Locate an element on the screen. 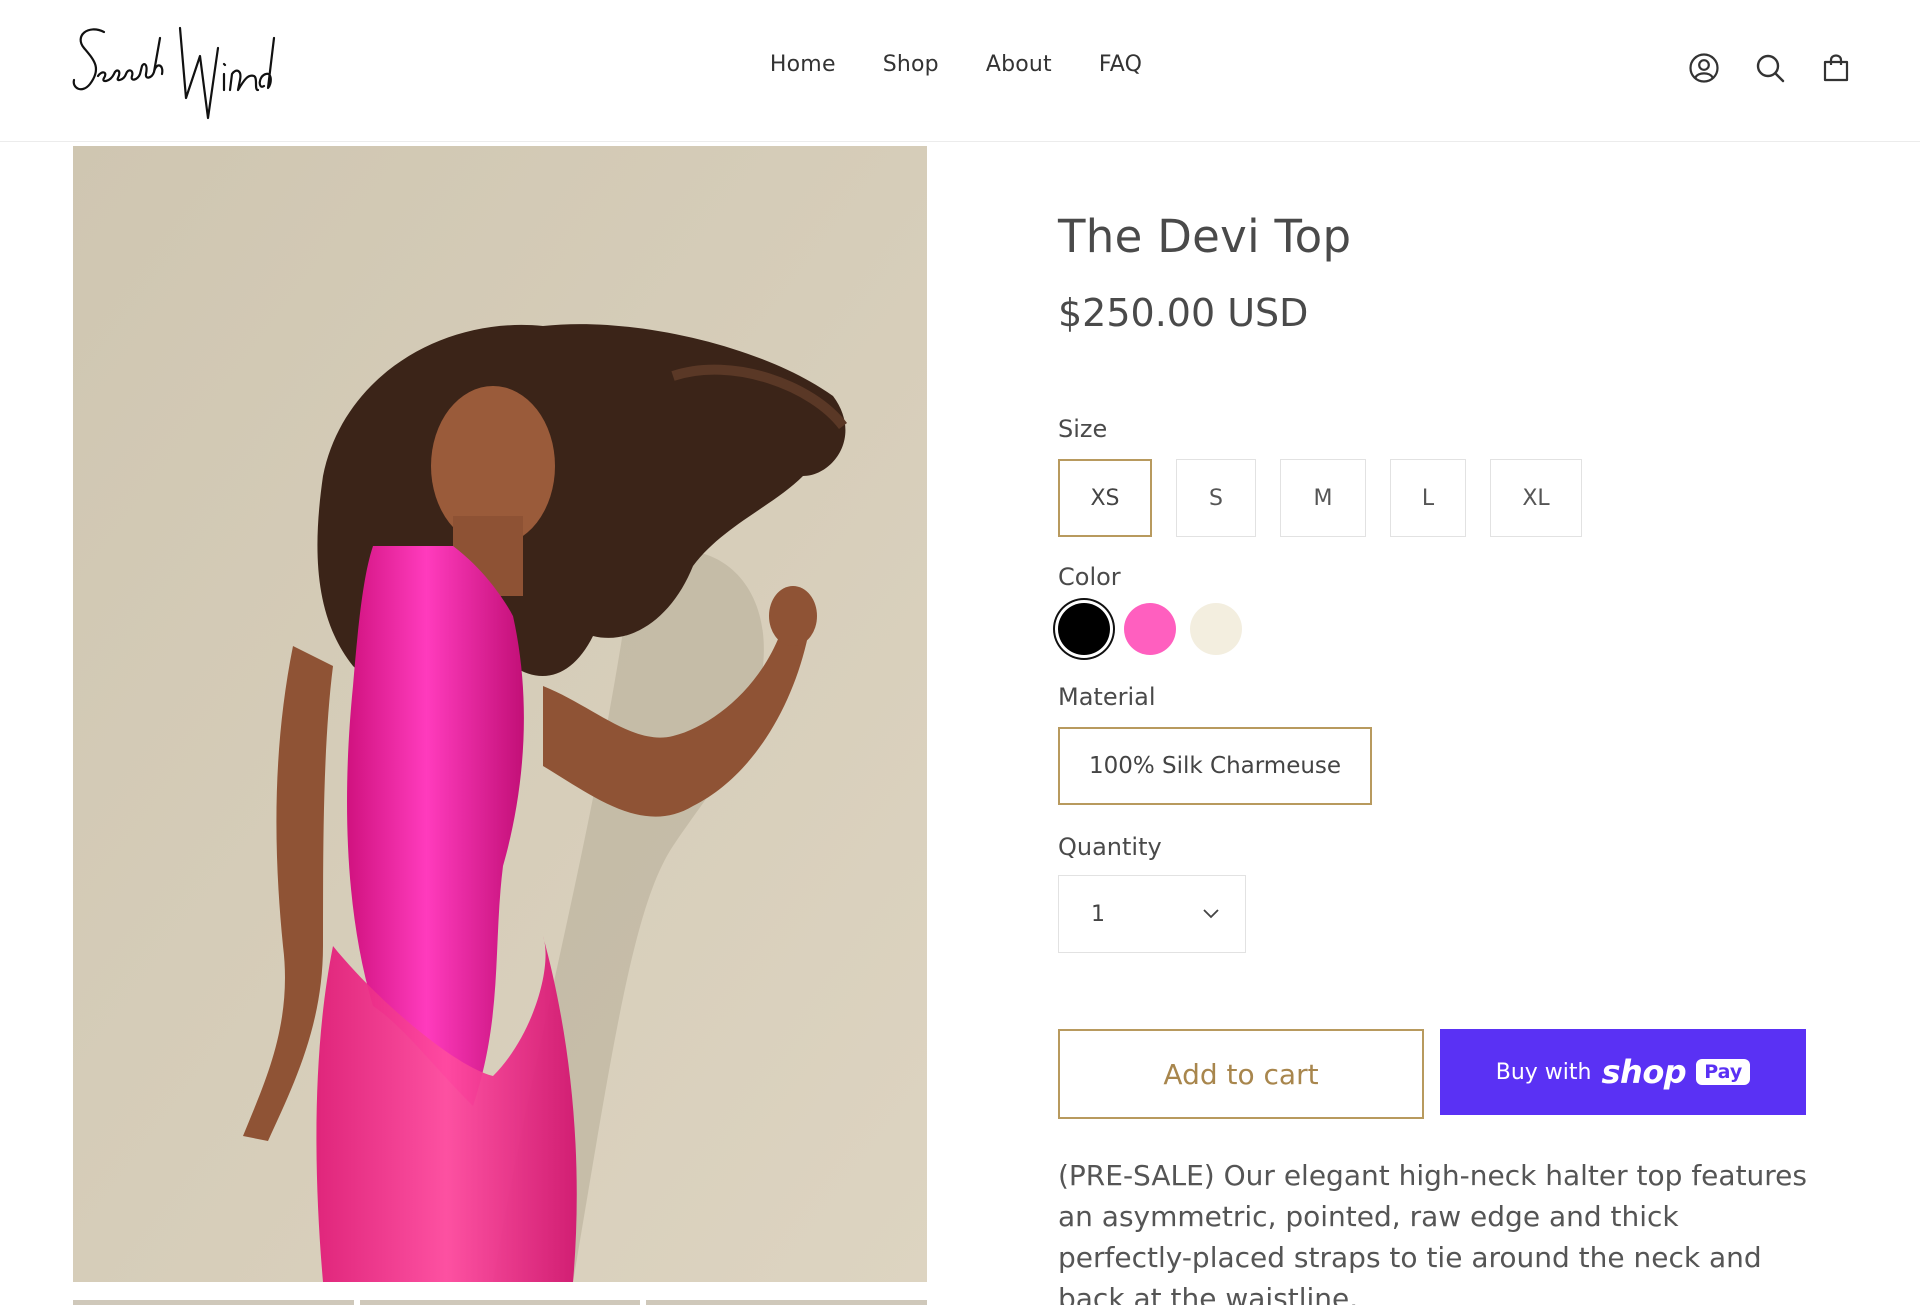 This screenshot has height=1305, width=1920. quantity-value: 1 is located at coordinates (1098, 914).